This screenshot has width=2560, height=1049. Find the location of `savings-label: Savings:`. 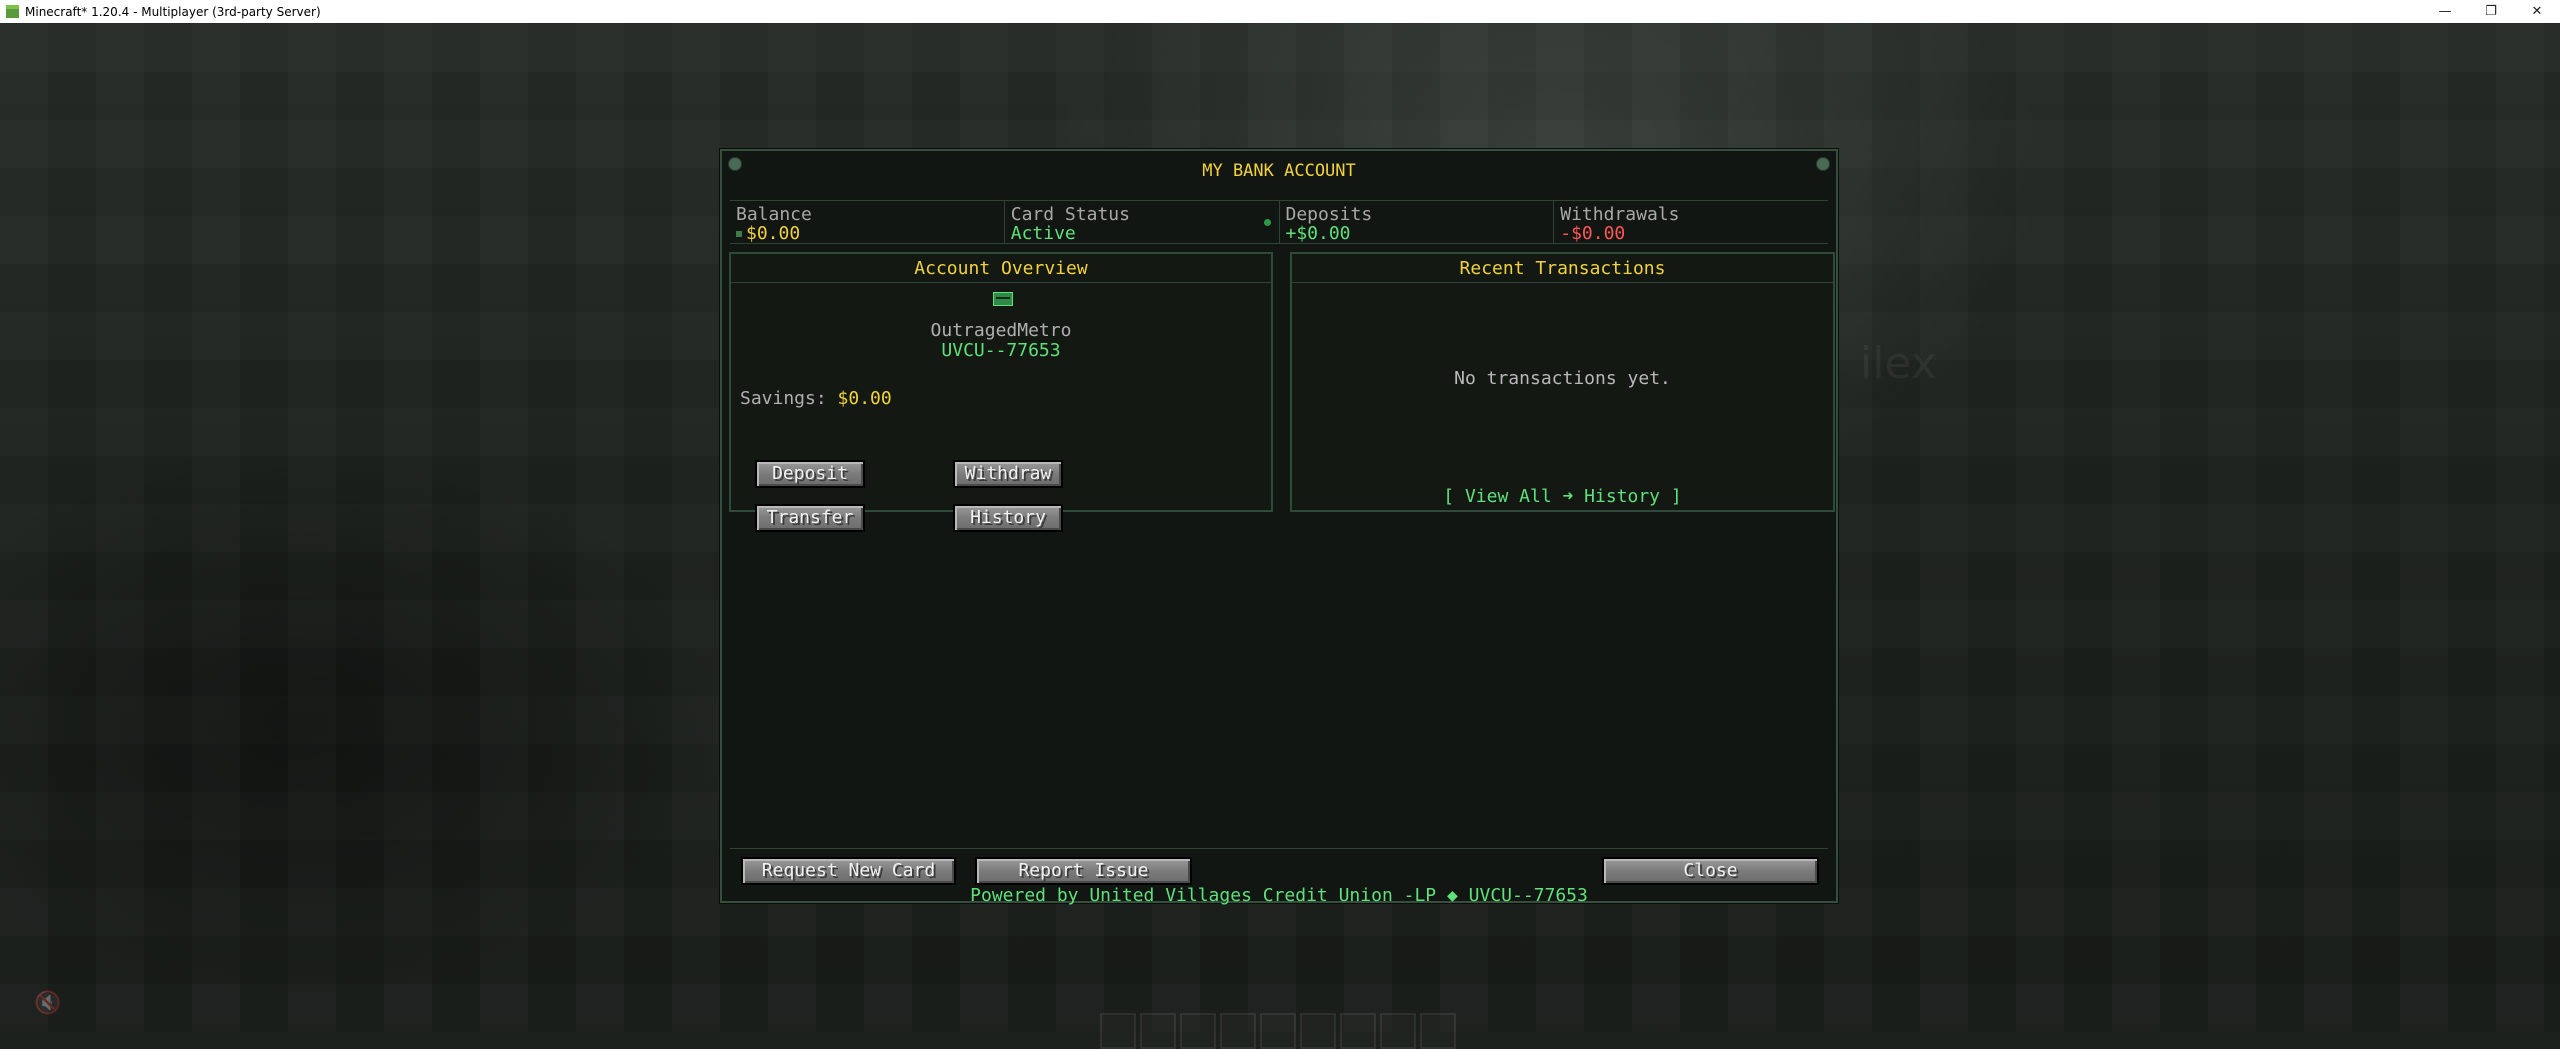

savings-label: Savings: is located at coordinates (783, 398).